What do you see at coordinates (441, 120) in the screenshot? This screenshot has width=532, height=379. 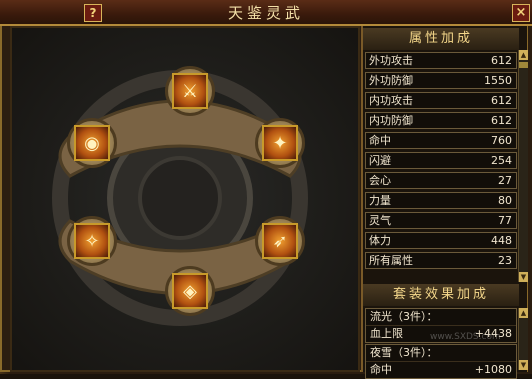 I see `attr-row: 内功防御 612` at bounding box center [441, 120].